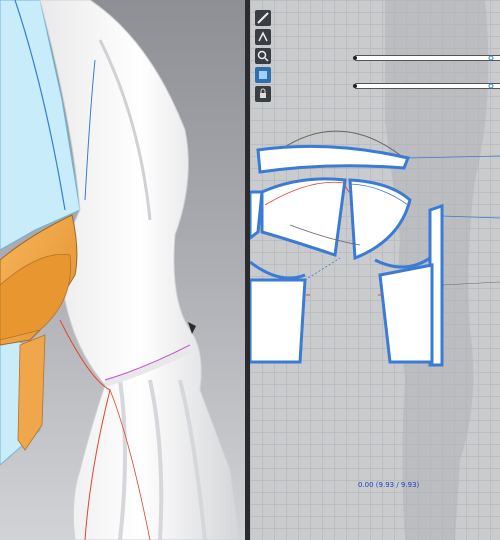 The width and height of the screenshot is (500, 540). I want to click on zoom-tool, so click(263, 56).